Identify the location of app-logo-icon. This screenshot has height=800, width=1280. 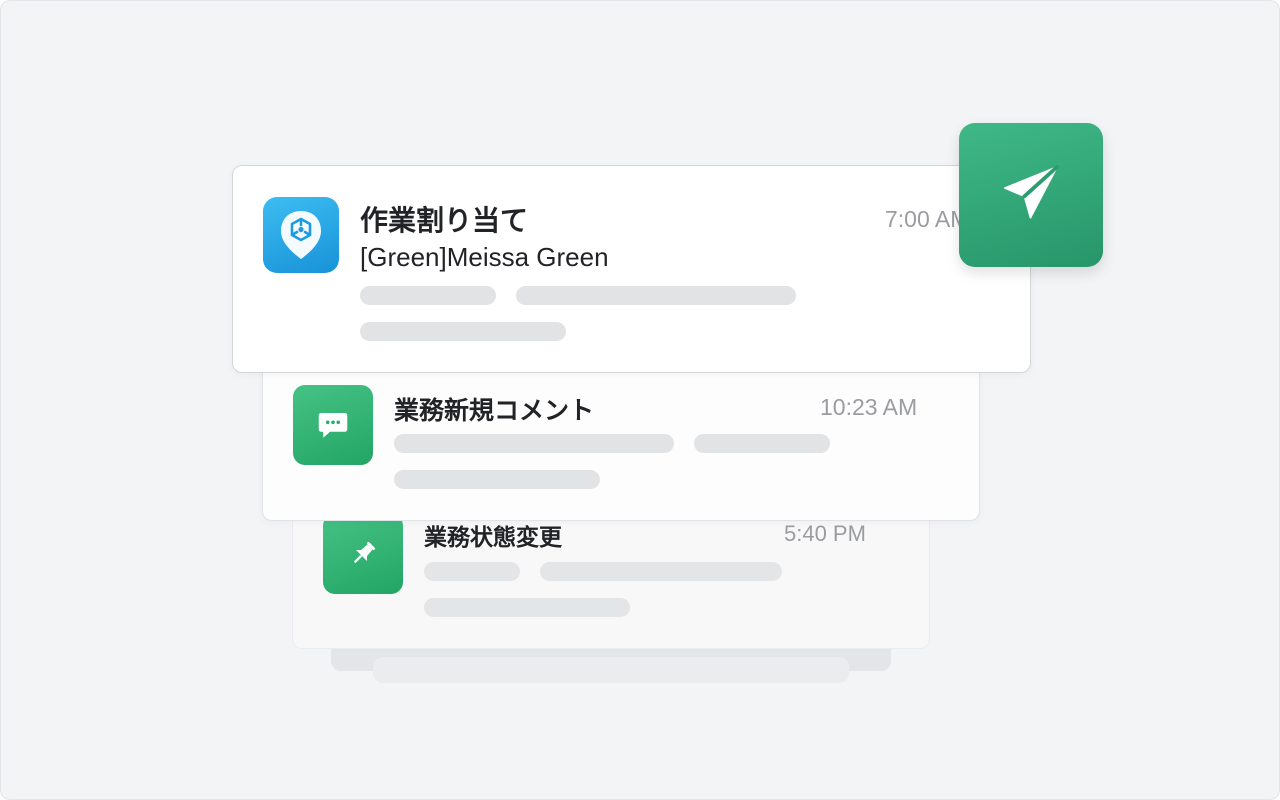
(301, 235).